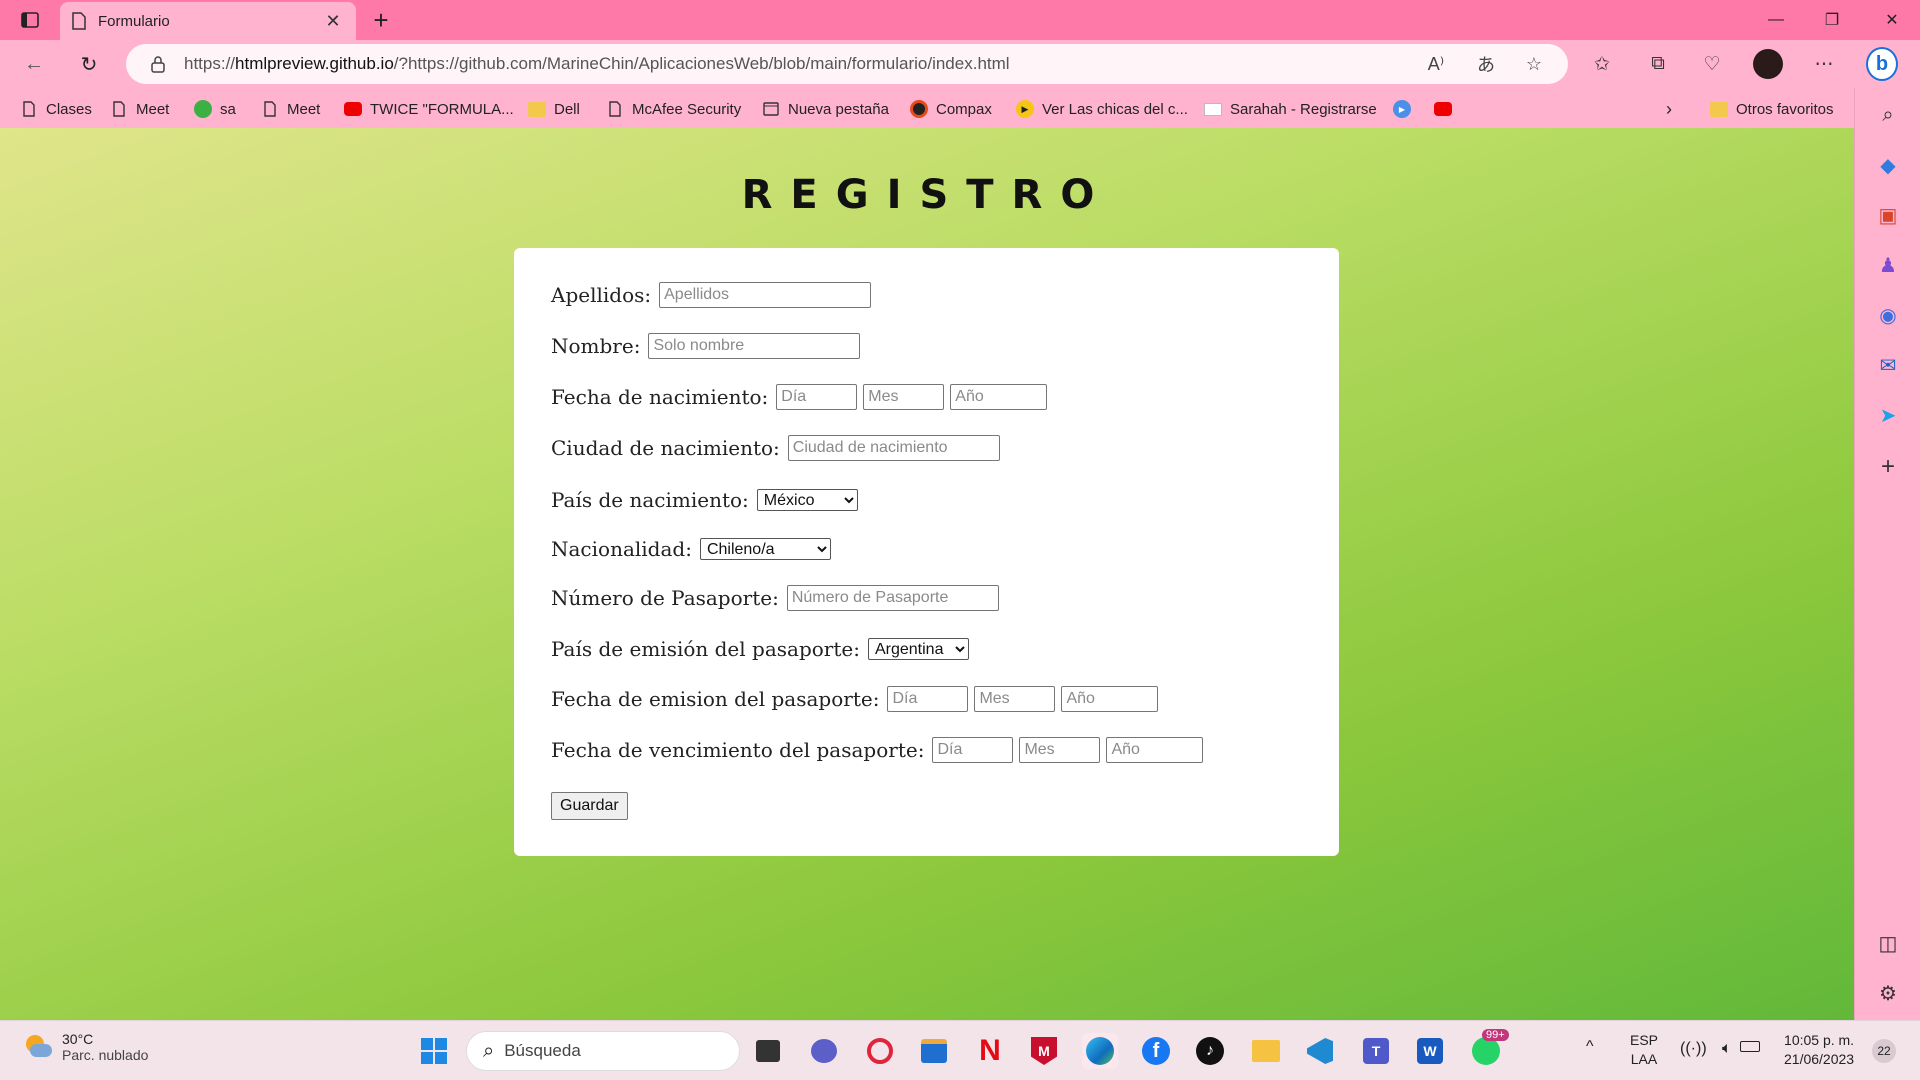 This screenshot has height=1080, width=1920. Describe the element at coordinates (1156, 1051) in the screenshot. I see `facebook-icon: f` at that location.